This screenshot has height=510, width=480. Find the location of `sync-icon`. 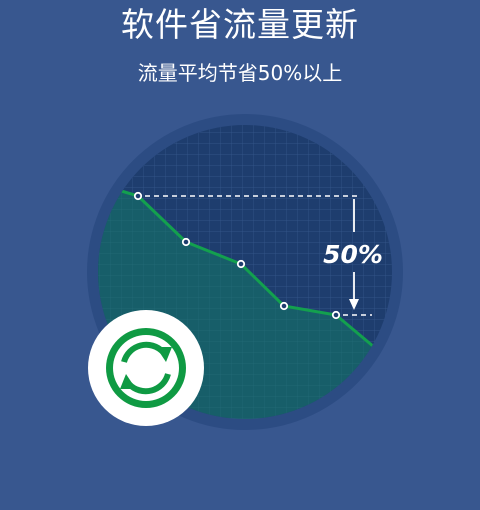

sync-icon is located at coordinates (146, 368).